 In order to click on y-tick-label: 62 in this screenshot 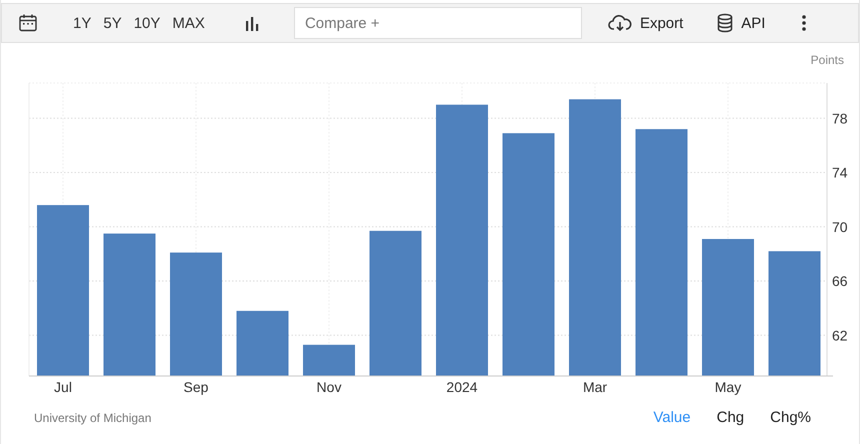, I will do `click(840, 335)`.